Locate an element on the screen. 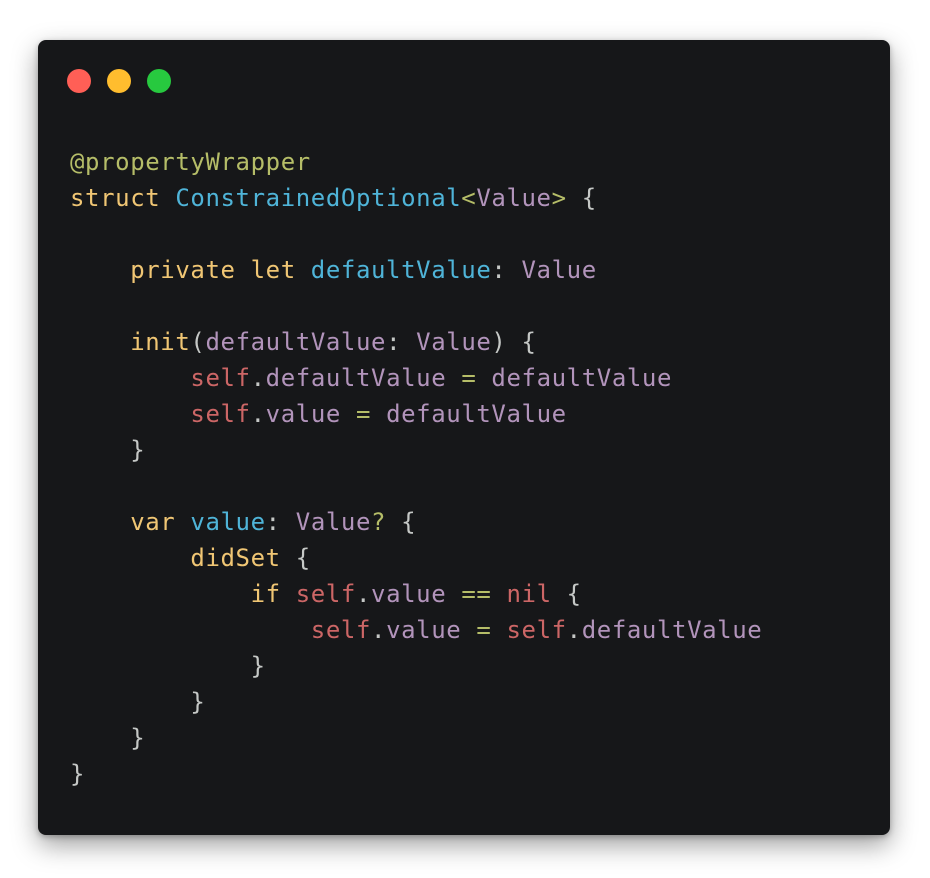 This screenshot has height=878, width=930. code-line: private let defaultValue: Value is located at coordinates (416, 270).